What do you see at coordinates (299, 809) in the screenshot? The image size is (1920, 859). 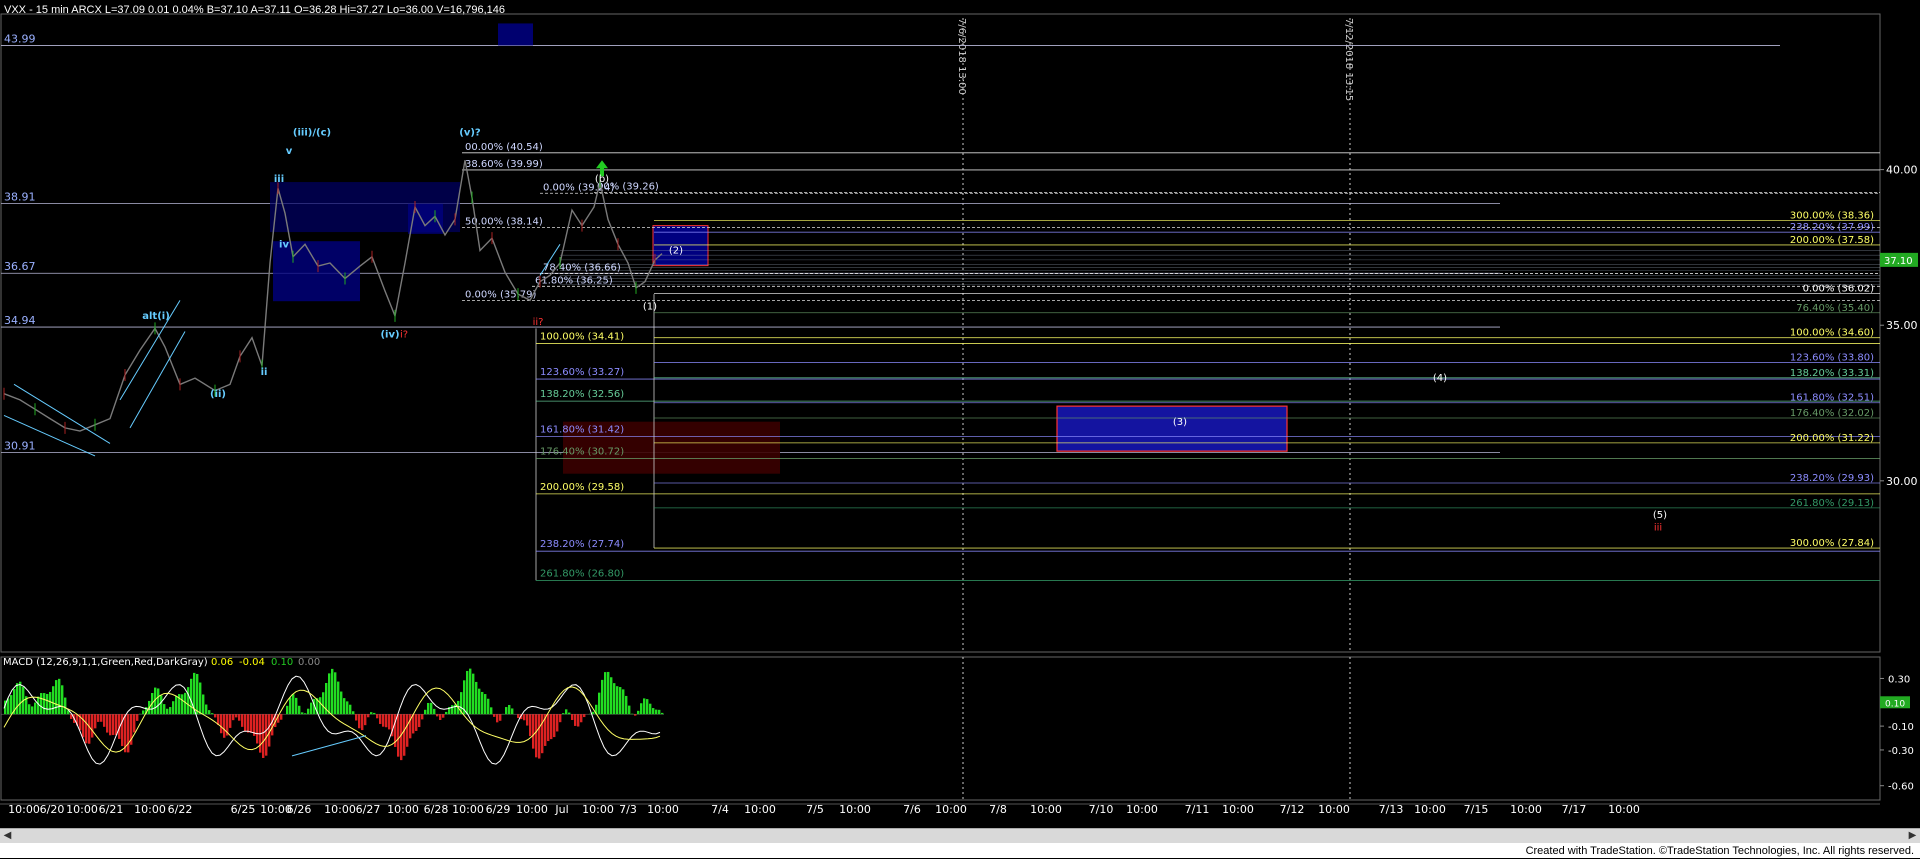 I see `x-tick-label: 6/26` at bounding box center [299, 809].